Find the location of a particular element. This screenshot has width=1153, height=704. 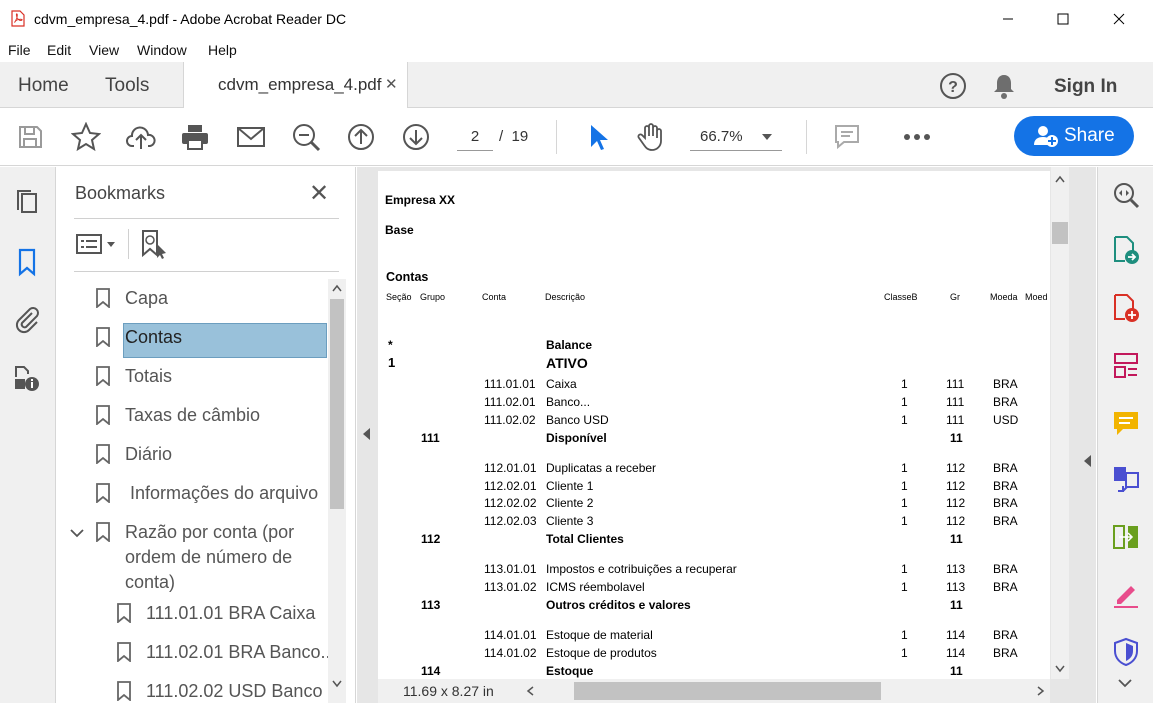

cell-descricao: Outros créditos e valores is located at coordinates (618, 605).